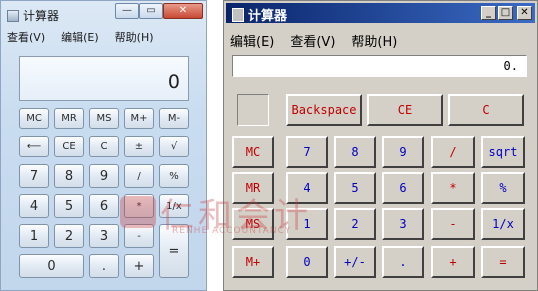 The width and height of the screenshot is (538, 291). Describe the element at coordinates (486, 110) in the screenshot. I see `c-button: C` at that location.